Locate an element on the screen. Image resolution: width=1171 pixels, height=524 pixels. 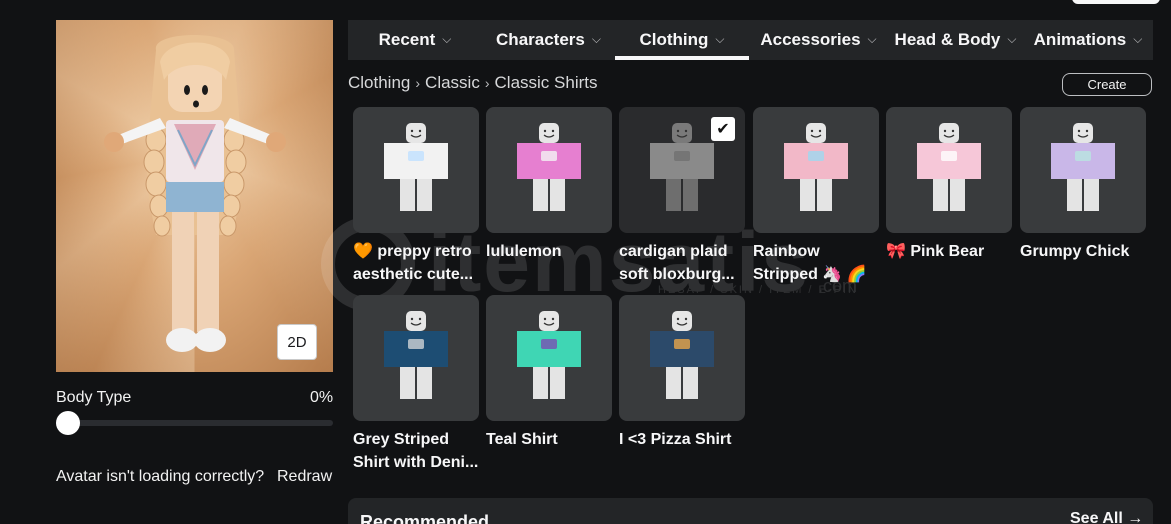
view-2d-toggle: 2D is located at coordinates (297, 342).